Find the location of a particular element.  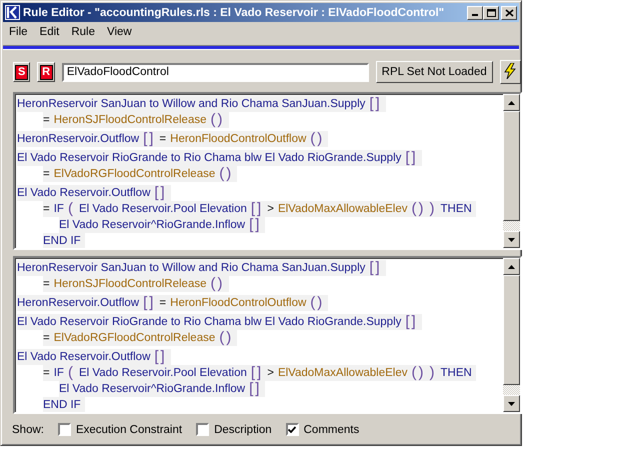

checkmark-icon is located at coordinates (292, 429).